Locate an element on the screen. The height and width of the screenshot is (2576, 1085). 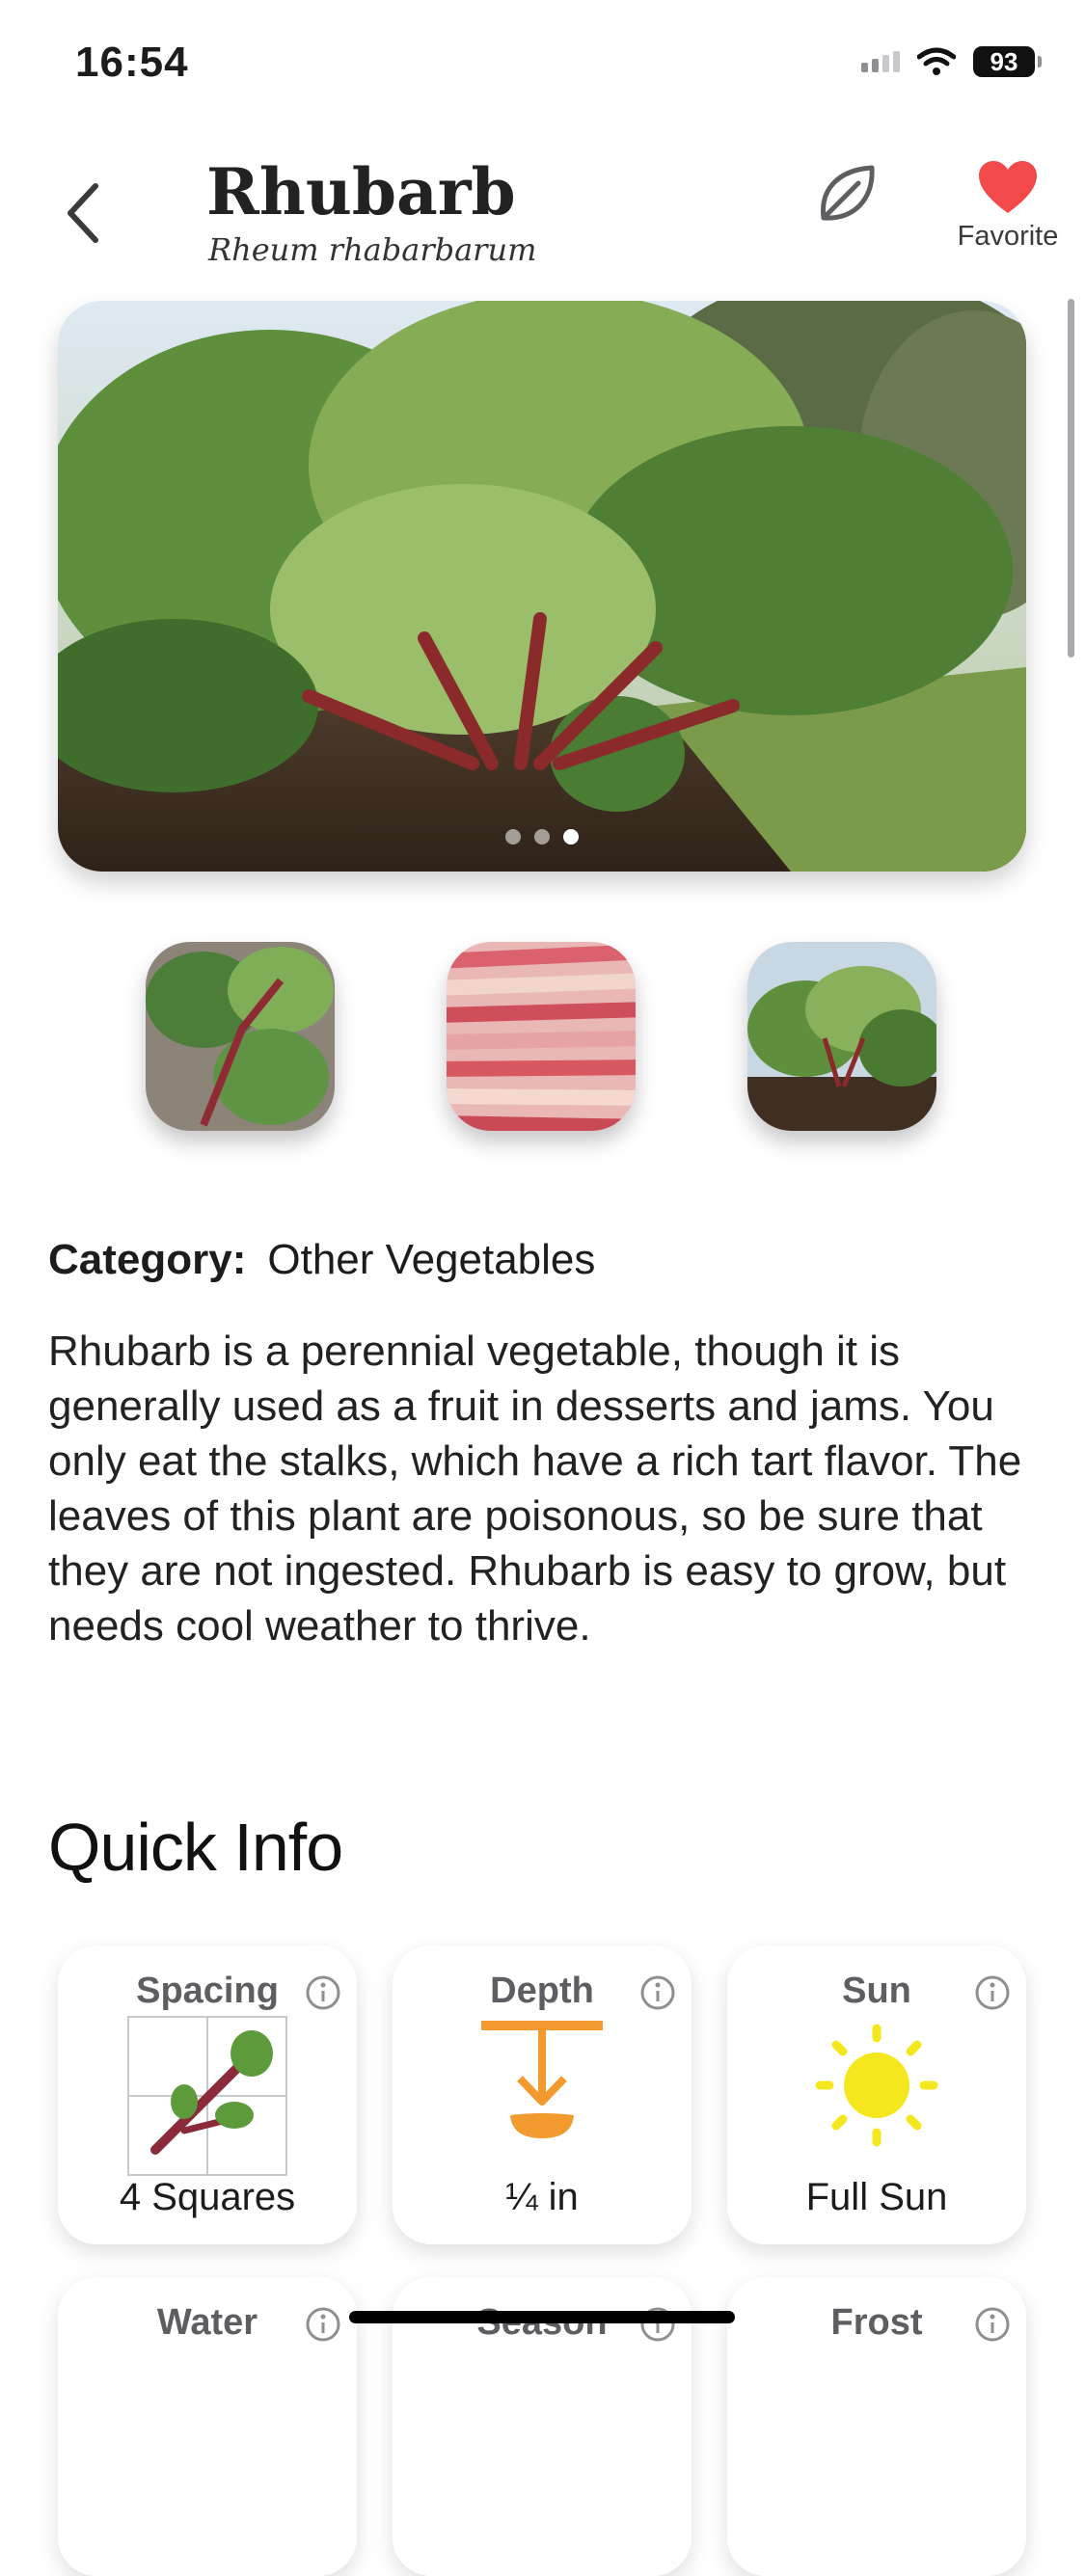
wifi-icon is located at coordinates (936, 61).